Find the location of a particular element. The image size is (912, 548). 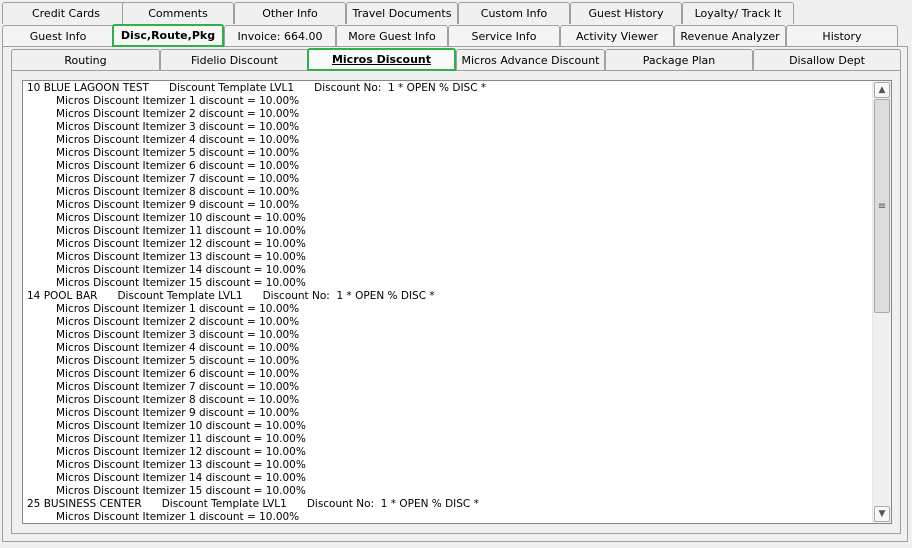

tab-loyalty-track-it: Loyalty/ Track It is located at coordinates (738, 13).